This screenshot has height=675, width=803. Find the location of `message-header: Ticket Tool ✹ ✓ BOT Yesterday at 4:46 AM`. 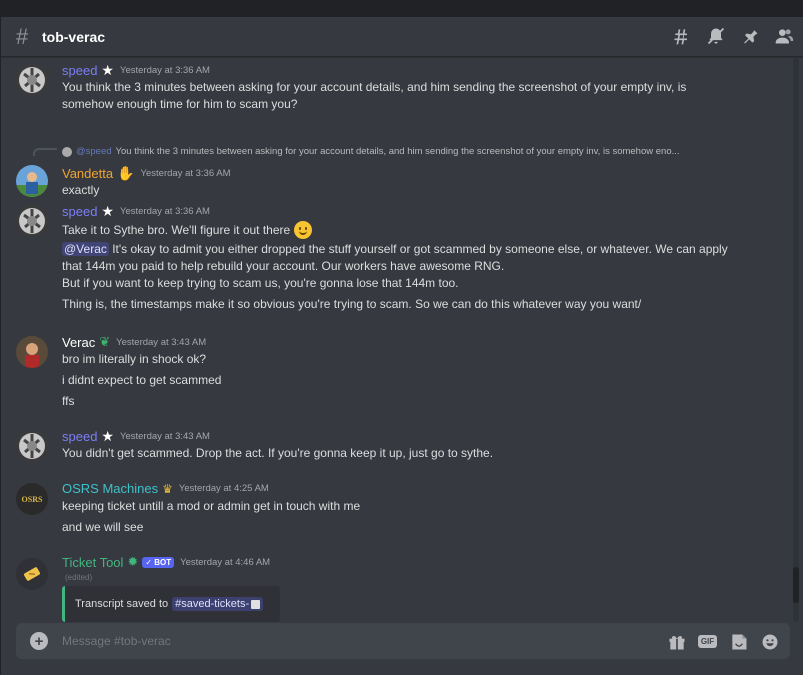

message-header: Ticket Tool ✹ ✓ BOT Yesterday at 4:46 AM is located at coordinates (166, 562).